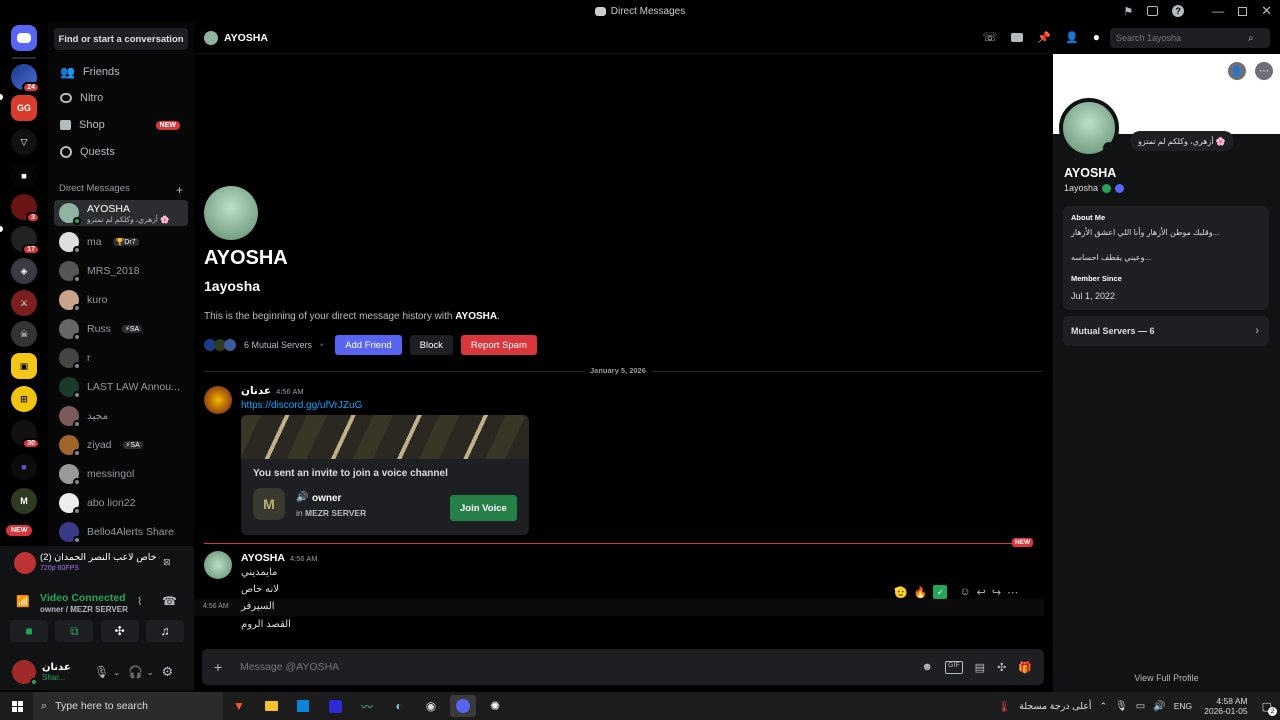  I want to click on dm-item-bello4alerts: Bello4Alerts Share, so click(121, 532).